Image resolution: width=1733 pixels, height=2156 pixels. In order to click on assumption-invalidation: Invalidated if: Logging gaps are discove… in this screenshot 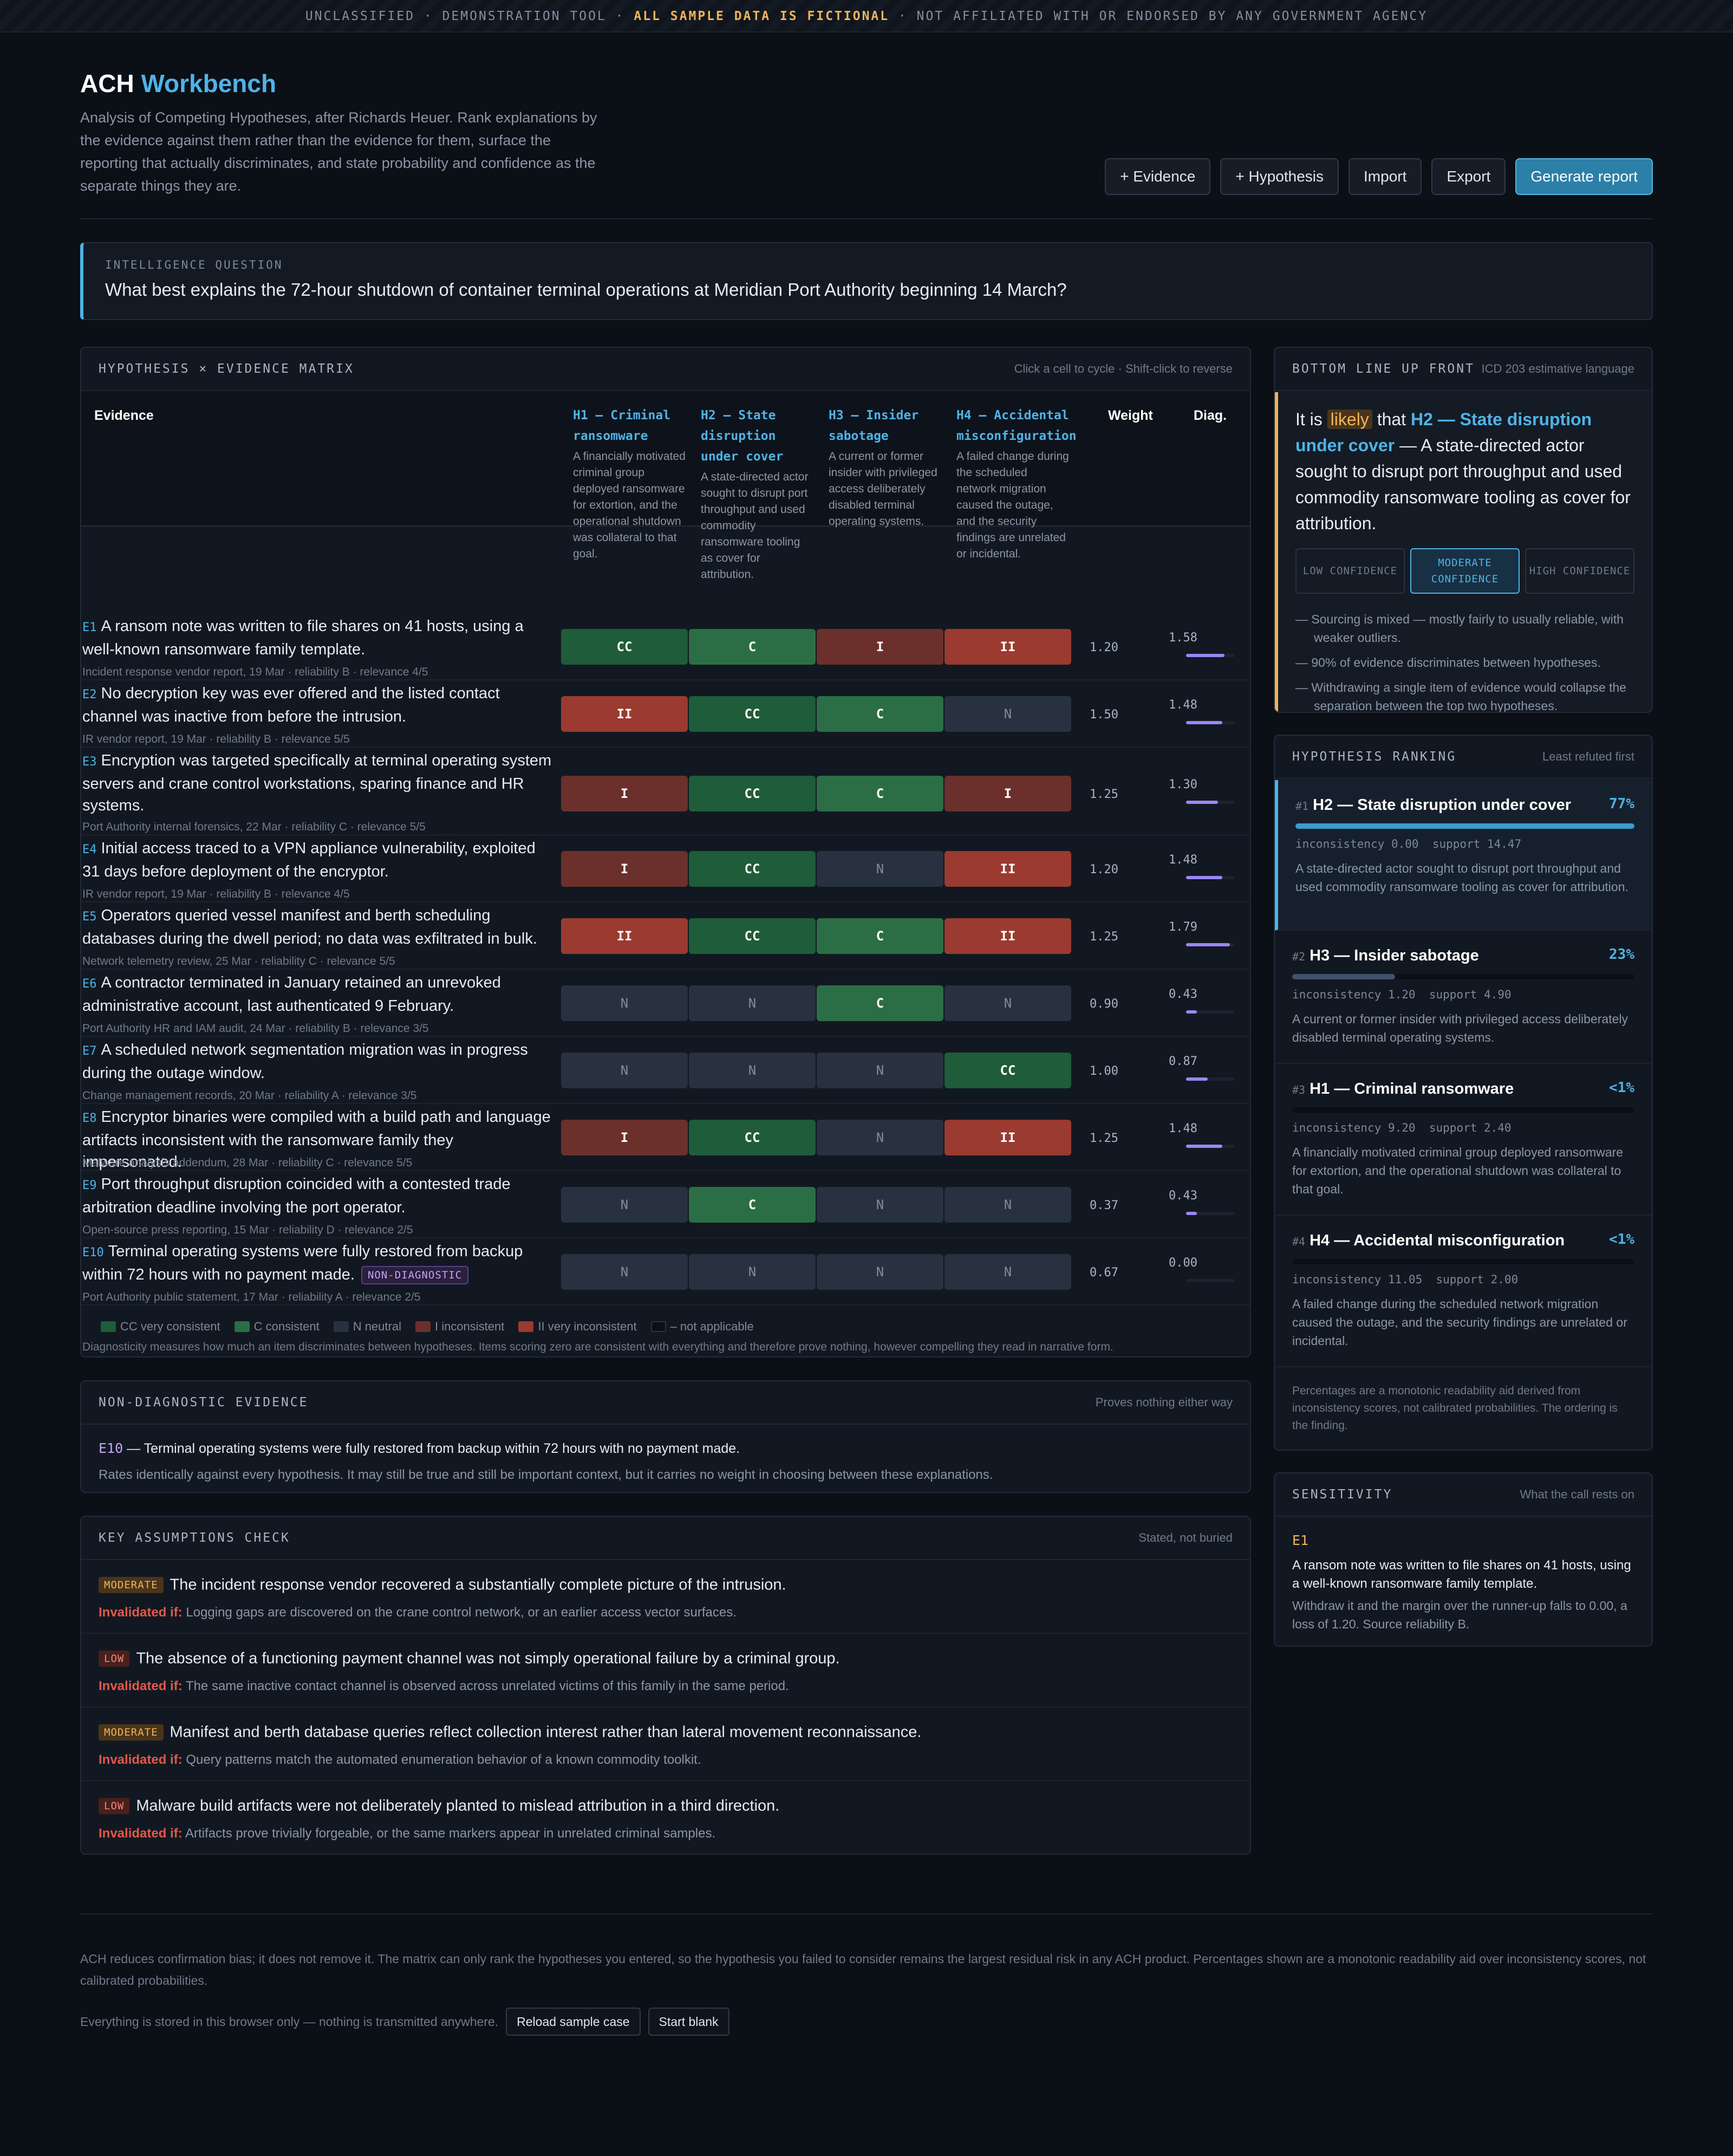, I will do `click(418, 1612)`.